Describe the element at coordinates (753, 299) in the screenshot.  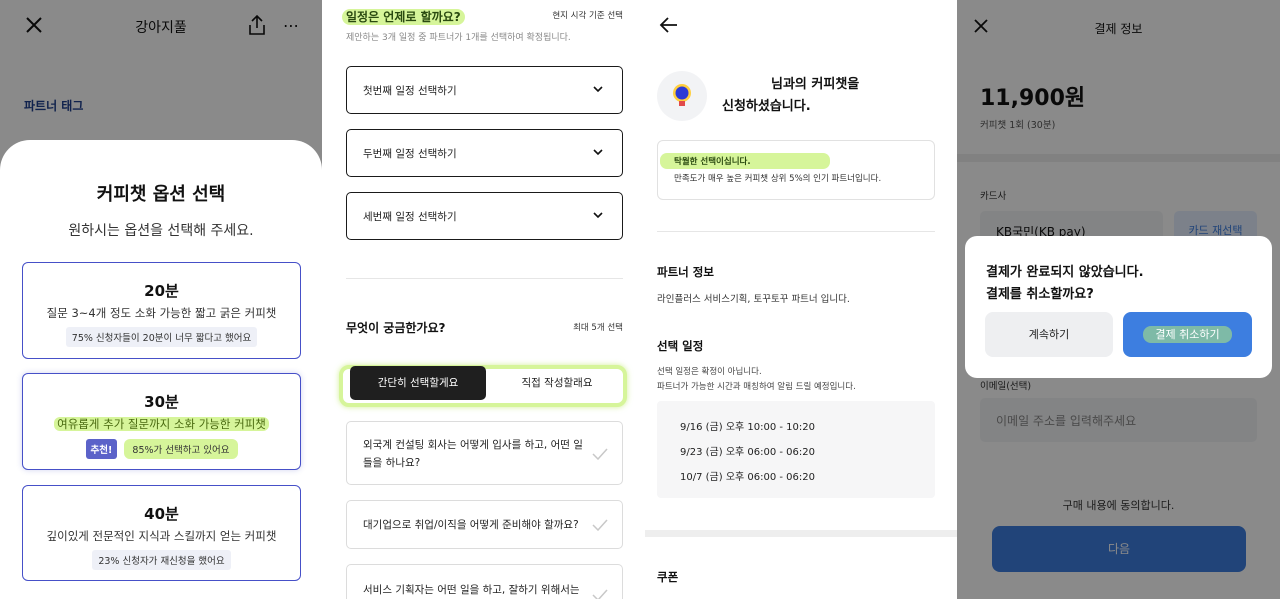
I see `partner-info-text: 라인플러스 서비스기획, 토꾸토꾸 파트너 입니다.` at that location.